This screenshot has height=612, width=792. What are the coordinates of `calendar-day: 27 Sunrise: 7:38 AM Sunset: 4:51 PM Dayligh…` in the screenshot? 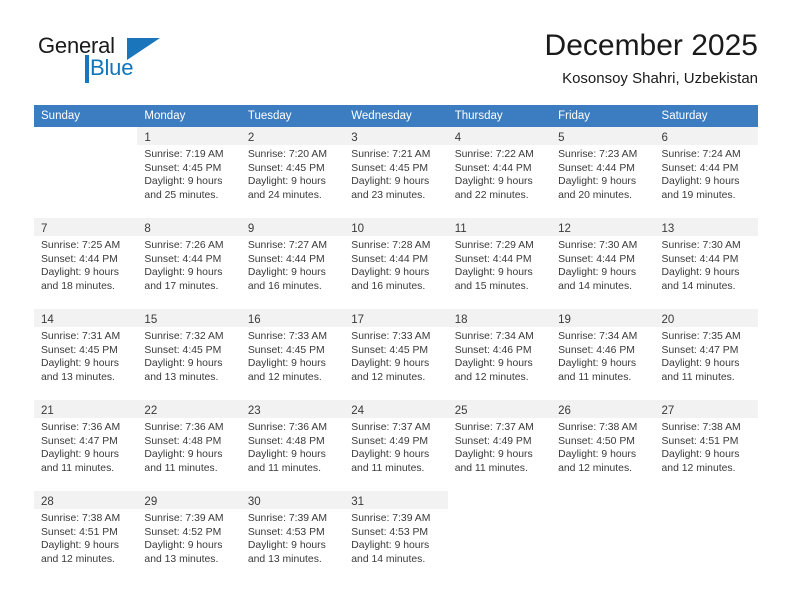 It's located at (706, 445).